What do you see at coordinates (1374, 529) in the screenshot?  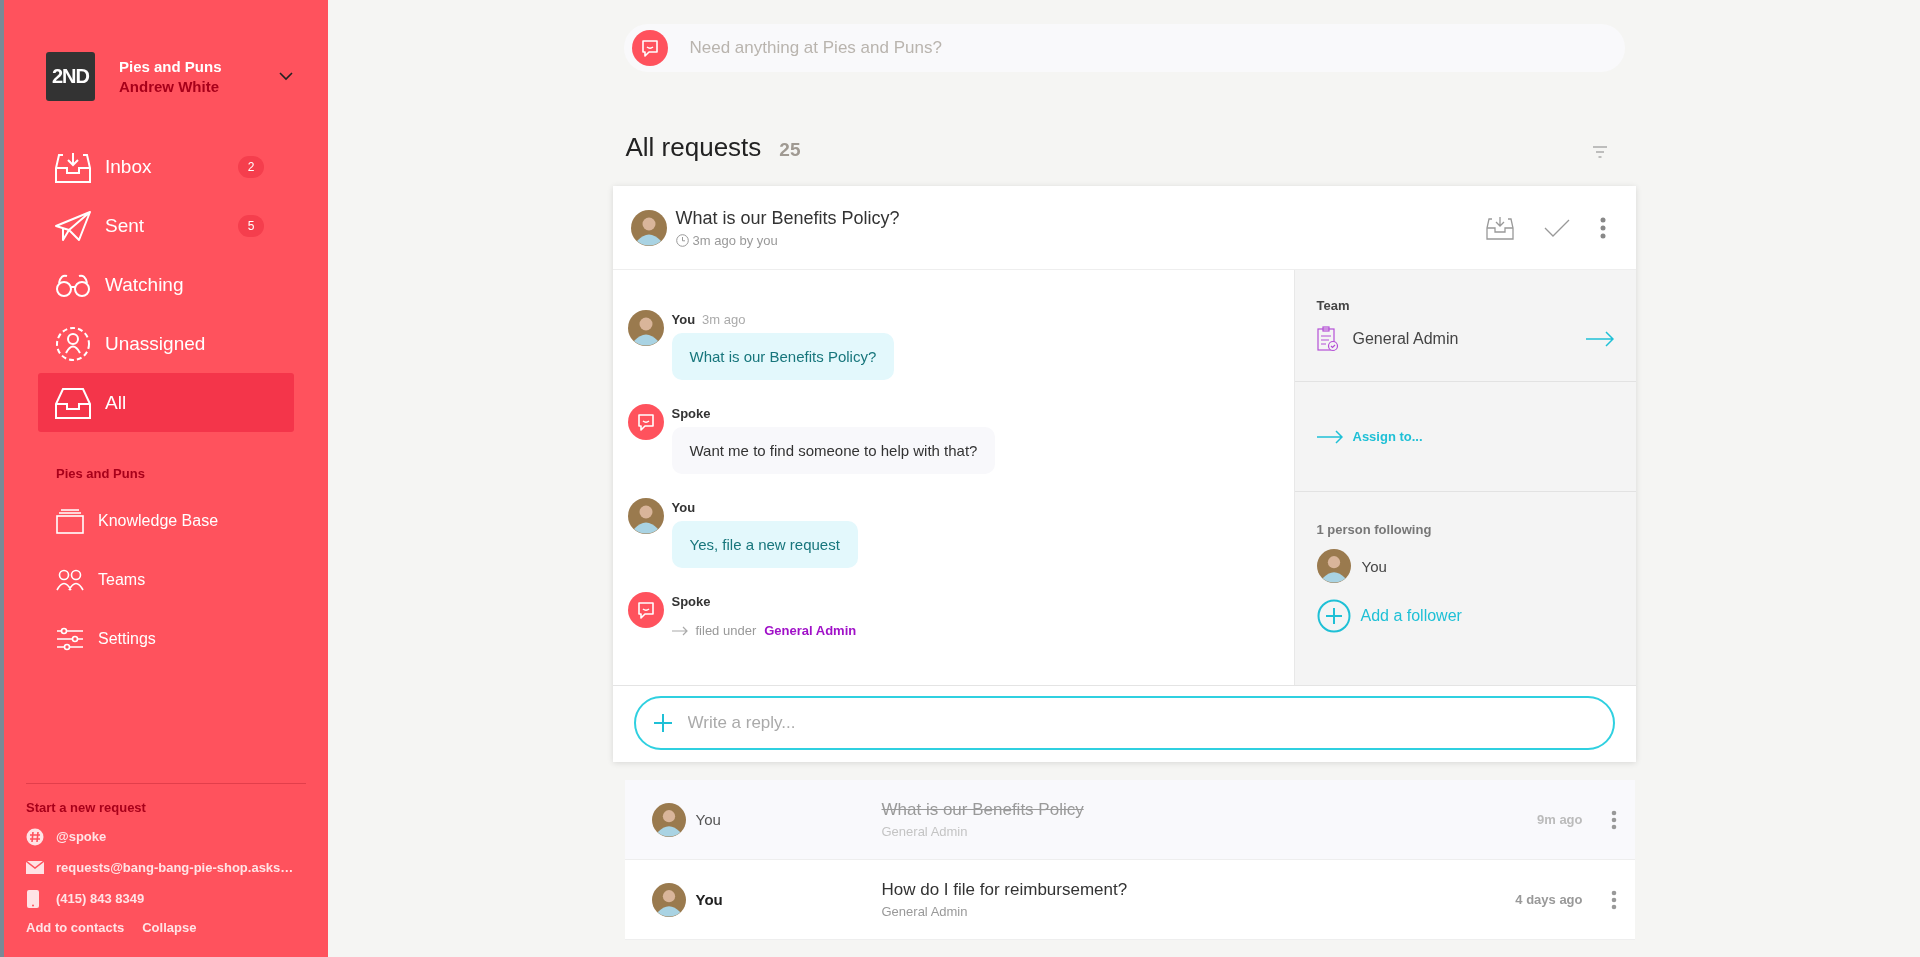 I see `followers-count: 1 person following` at bounding box center [1374, 529].